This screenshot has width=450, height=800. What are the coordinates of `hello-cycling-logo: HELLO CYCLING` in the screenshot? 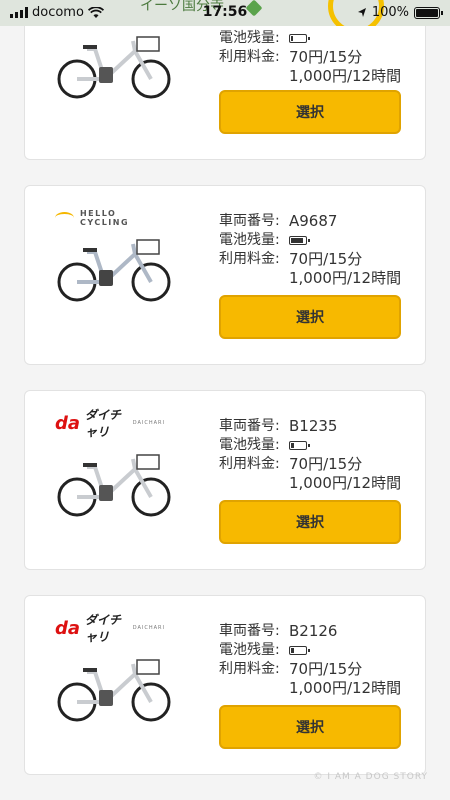 It's located at (110, 218).